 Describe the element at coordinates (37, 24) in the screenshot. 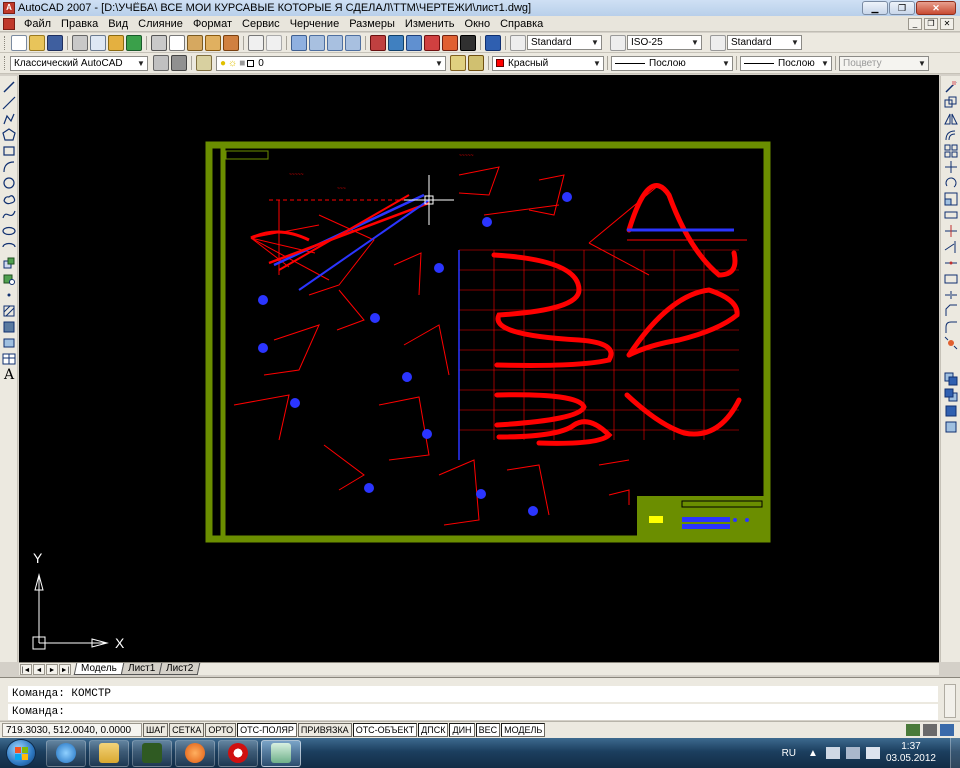

I see `menu-file: Файл` at that location.